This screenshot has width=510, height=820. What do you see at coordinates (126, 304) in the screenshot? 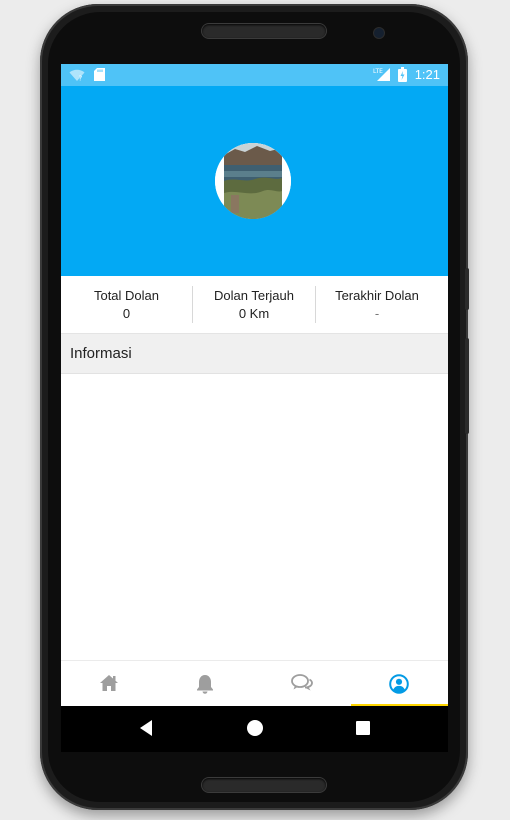
I see `stat-total-dolan: Total Dolan 0` at bounding box center [126, 304].